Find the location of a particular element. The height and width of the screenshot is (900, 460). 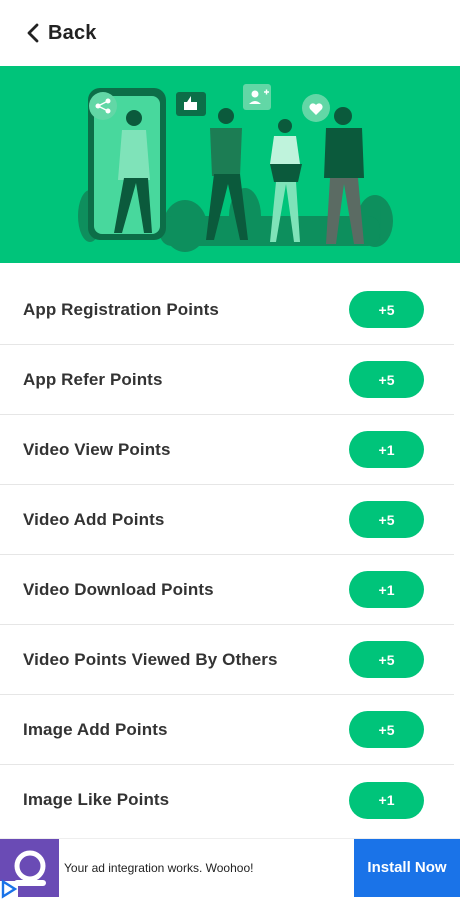

points-row-label: Image Like Points is located at coordinates (96, 799).